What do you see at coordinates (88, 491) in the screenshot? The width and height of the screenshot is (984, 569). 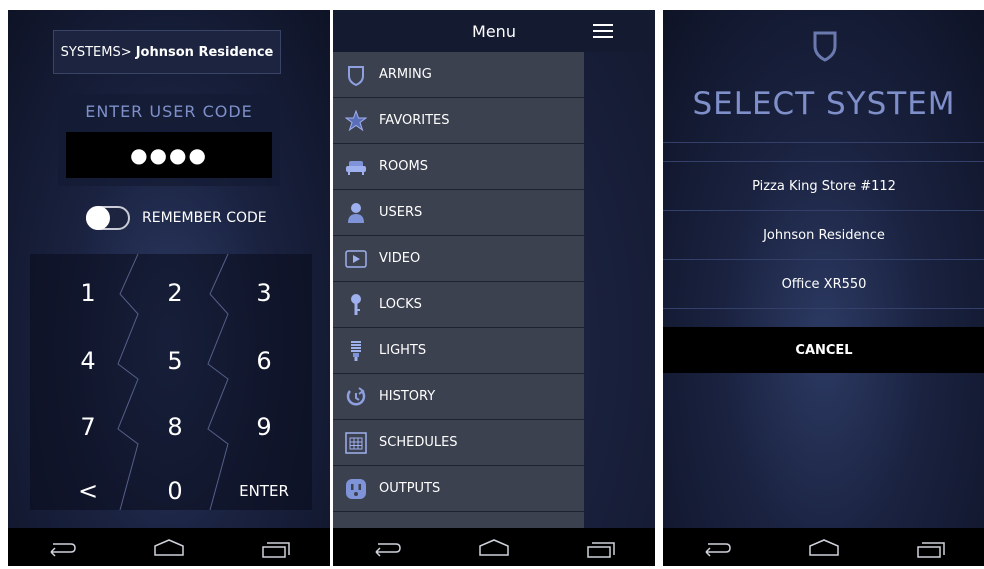 I see `key-backspace: <` at bounding box center [88, 491].